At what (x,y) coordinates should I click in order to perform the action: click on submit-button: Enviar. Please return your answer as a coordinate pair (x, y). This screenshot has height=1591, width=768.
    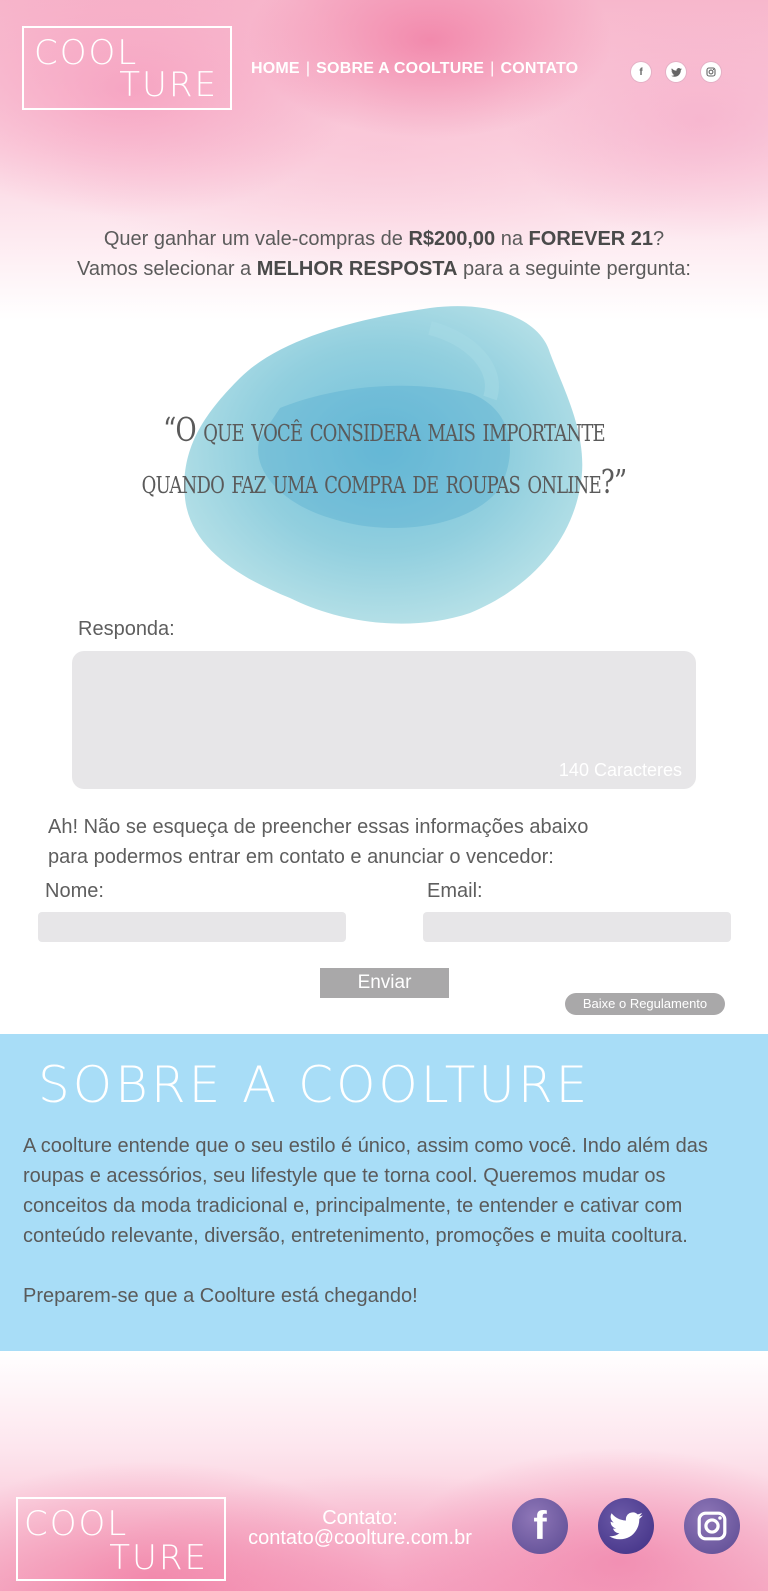
    Looking at the image, I should click on (384, 983).